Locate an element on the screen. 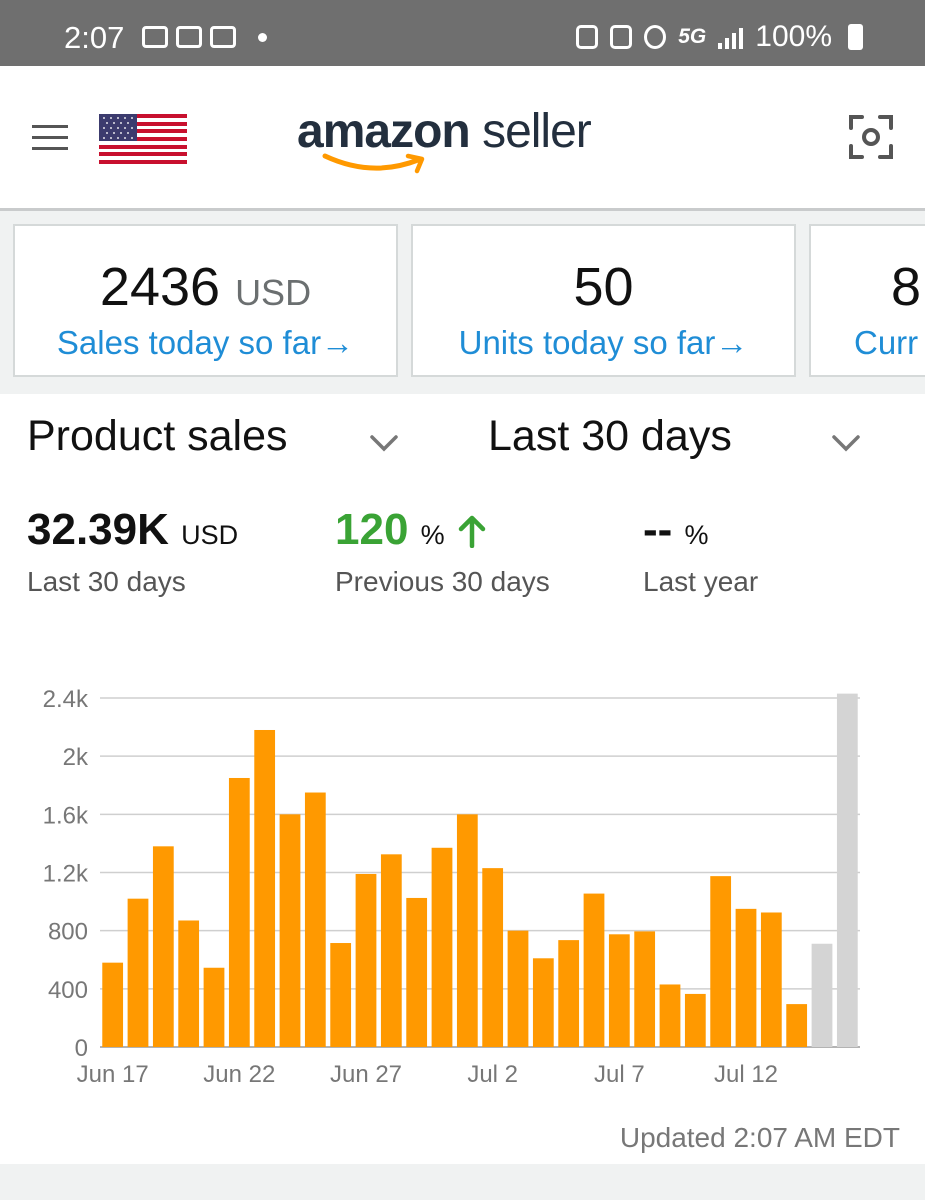  battery-percent: 100% is located at coordinates (793, 36).